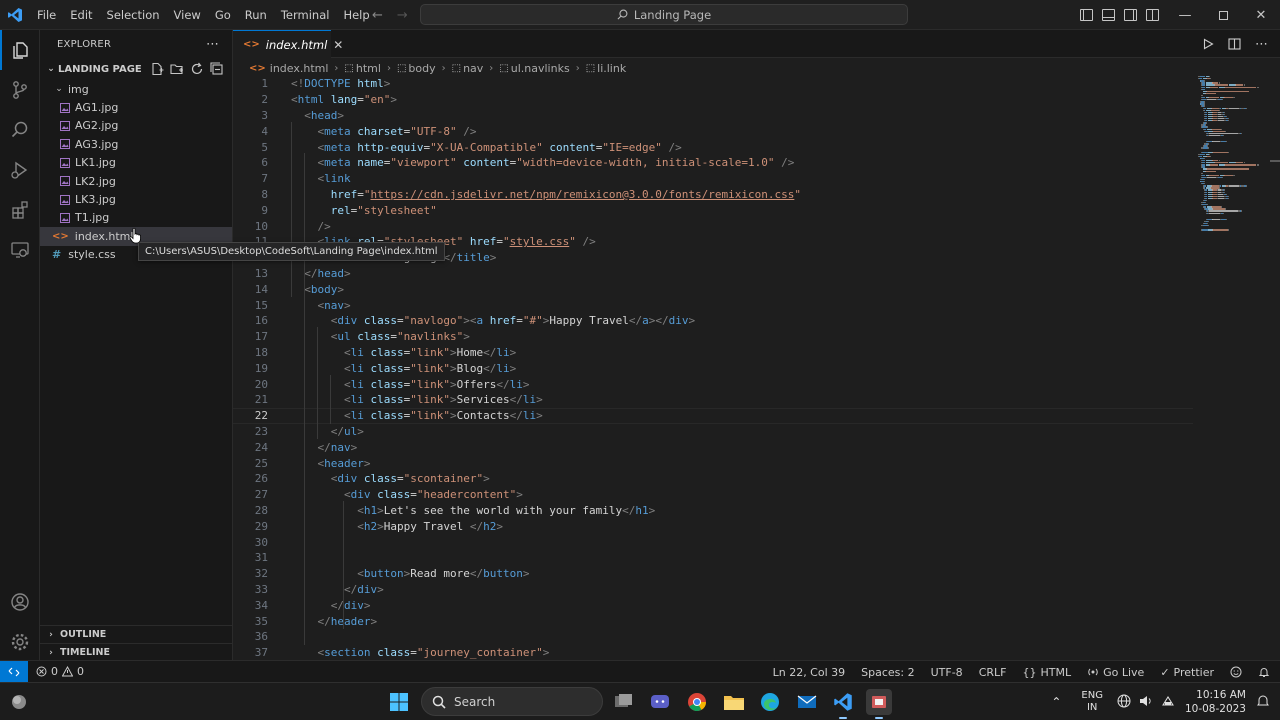 The image size is (1280, 720). Describe the element at coordinates (356, 15) in the screenshot. I see `menu-help: Help` at that location.